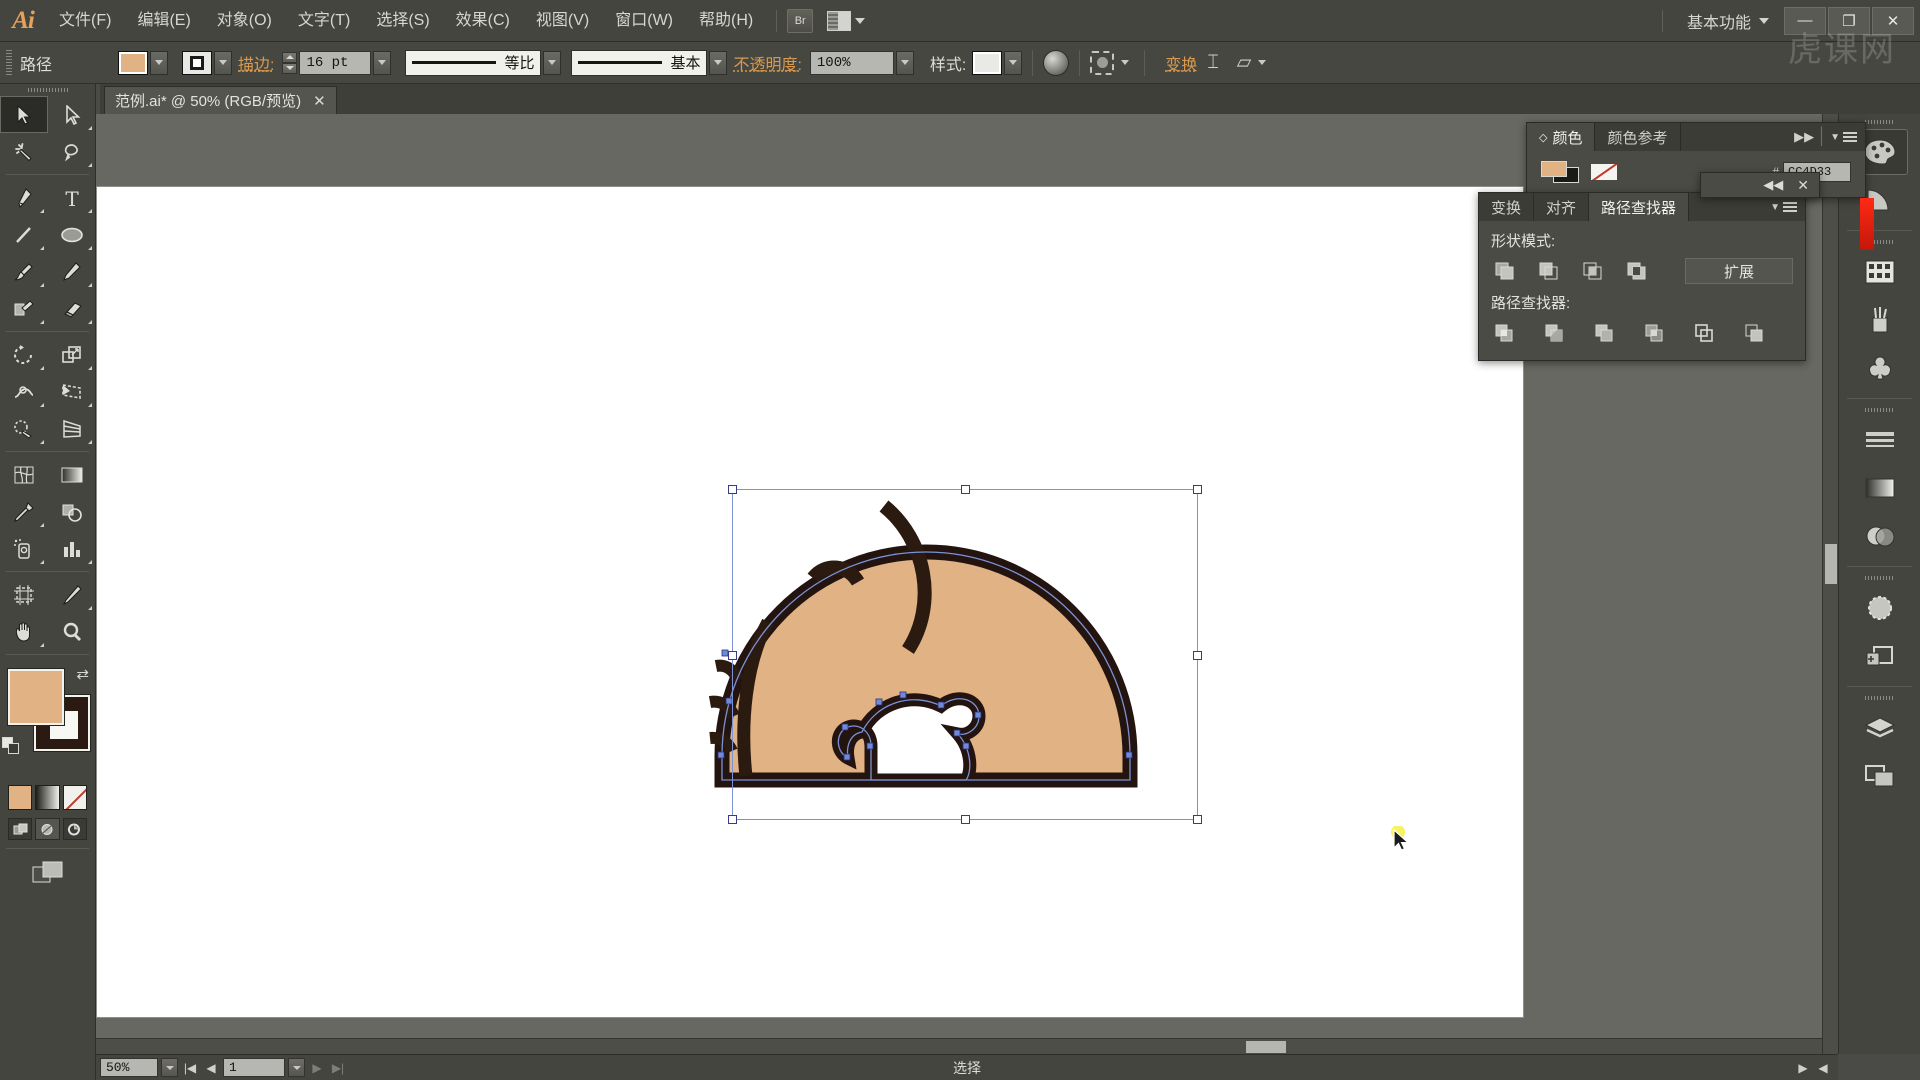 The width and height of the screenshot is (1920, 1080). Describe the element at coordinates (129, 1067) in the screenshot. I see `zoom-level-input: 50%` at that location.